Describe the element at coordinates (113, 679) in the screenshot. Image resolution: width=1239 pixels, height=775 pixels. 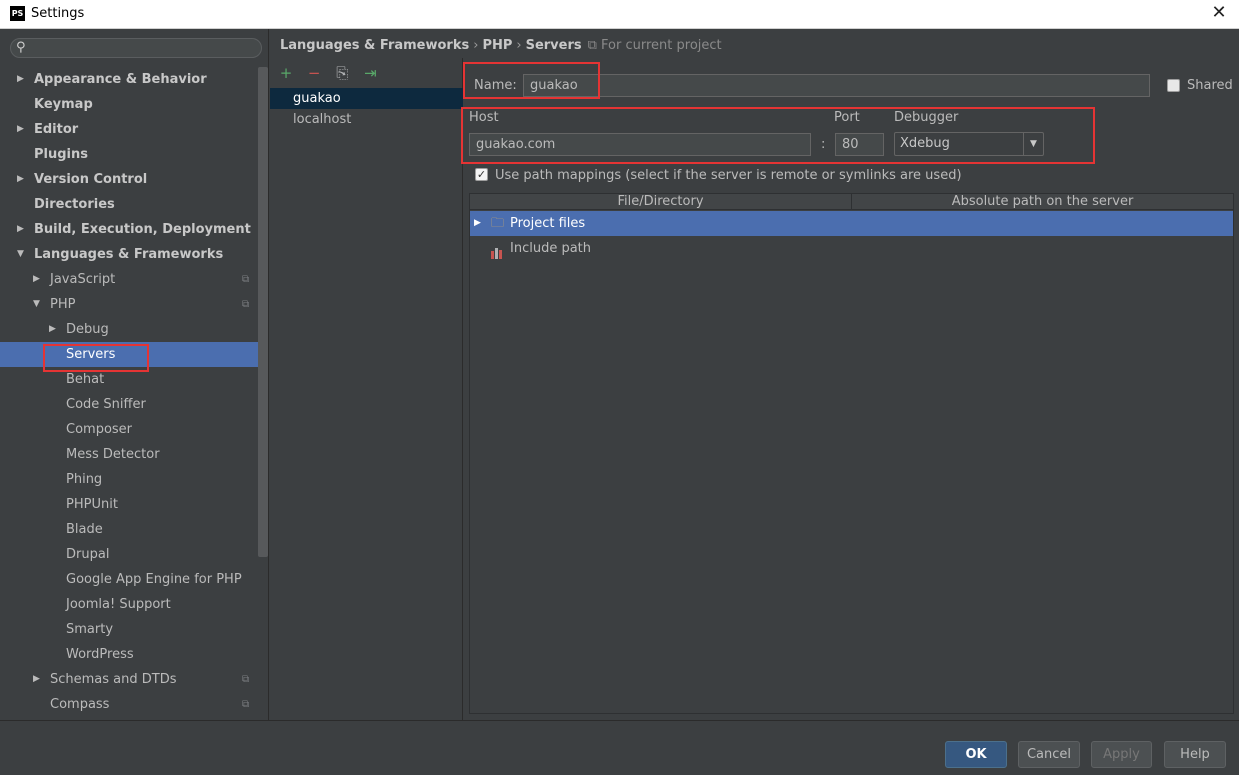
I see `sidebar-item-label: Schemas and DTDs` at that location.